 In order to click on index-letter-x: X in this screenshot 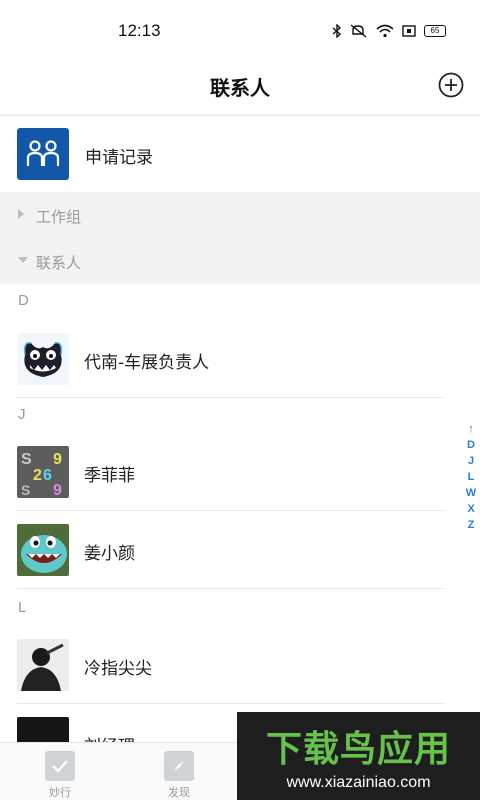, I will do `click(470, 509)`.